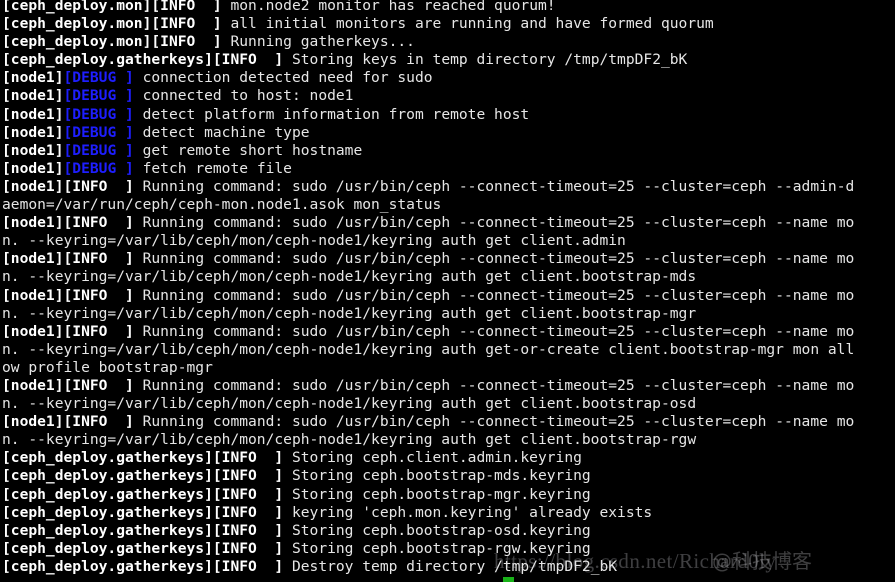  I want to click on log-message: Storing ceph.bootstrap-mgr.keyring, so click(437, 494).